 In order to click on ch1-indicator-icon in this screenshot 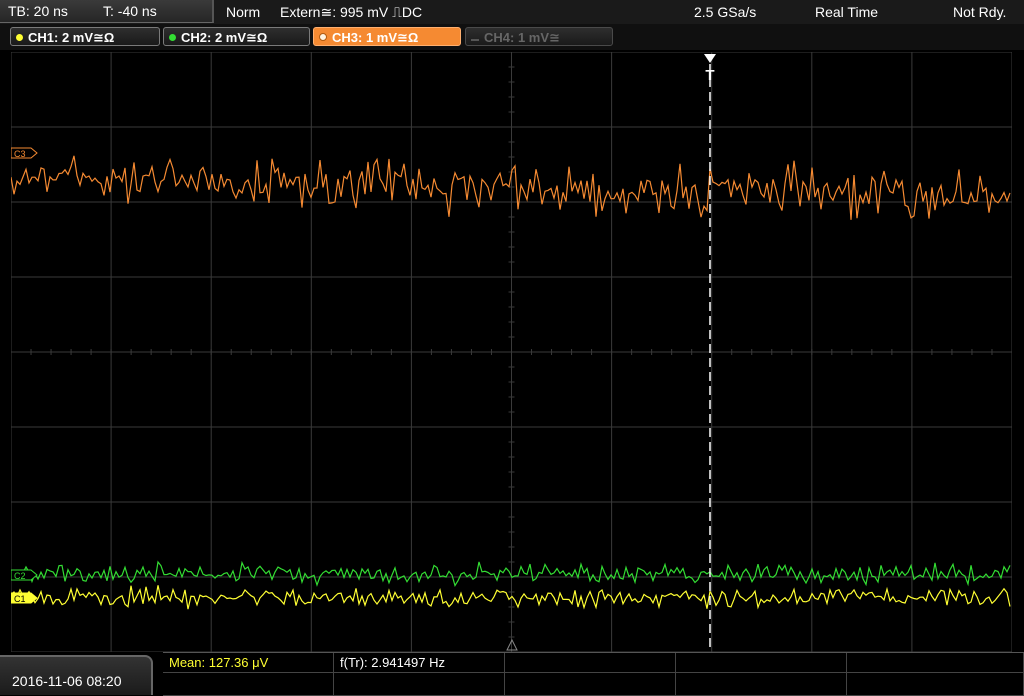, I will do `click(19, 37)`.